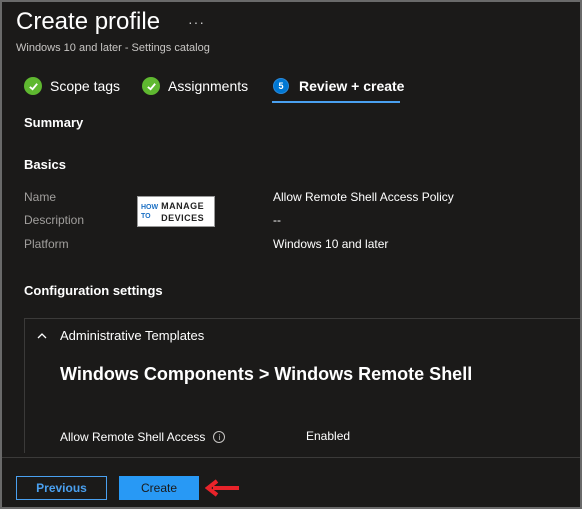 Image resolution: width=582 pixels, height=509 pixels. I want to click on setting-value: Enabled, so click(328, 436).